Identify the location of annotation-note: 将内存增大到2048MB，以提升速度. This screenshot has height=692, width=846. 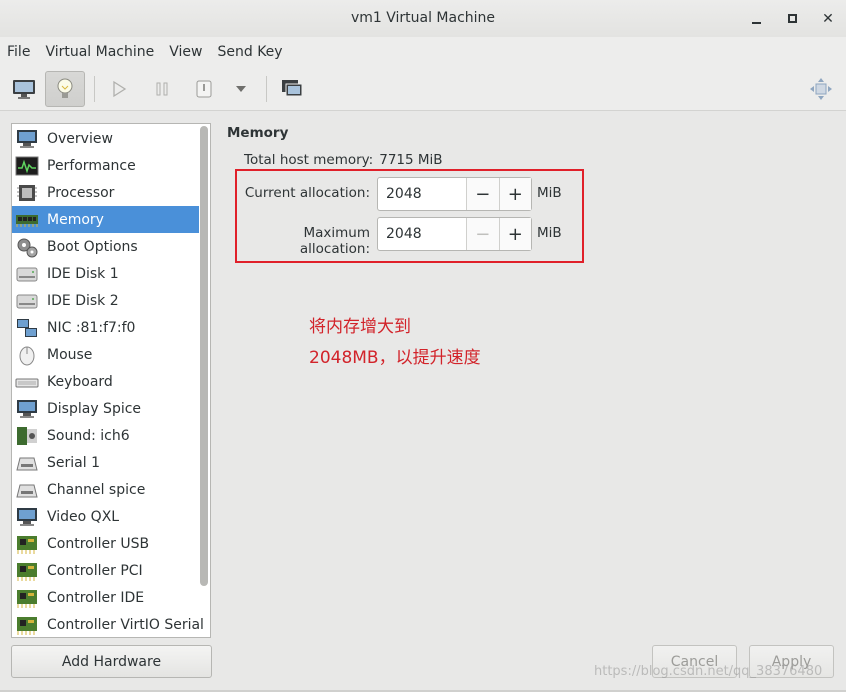
(395, 342).